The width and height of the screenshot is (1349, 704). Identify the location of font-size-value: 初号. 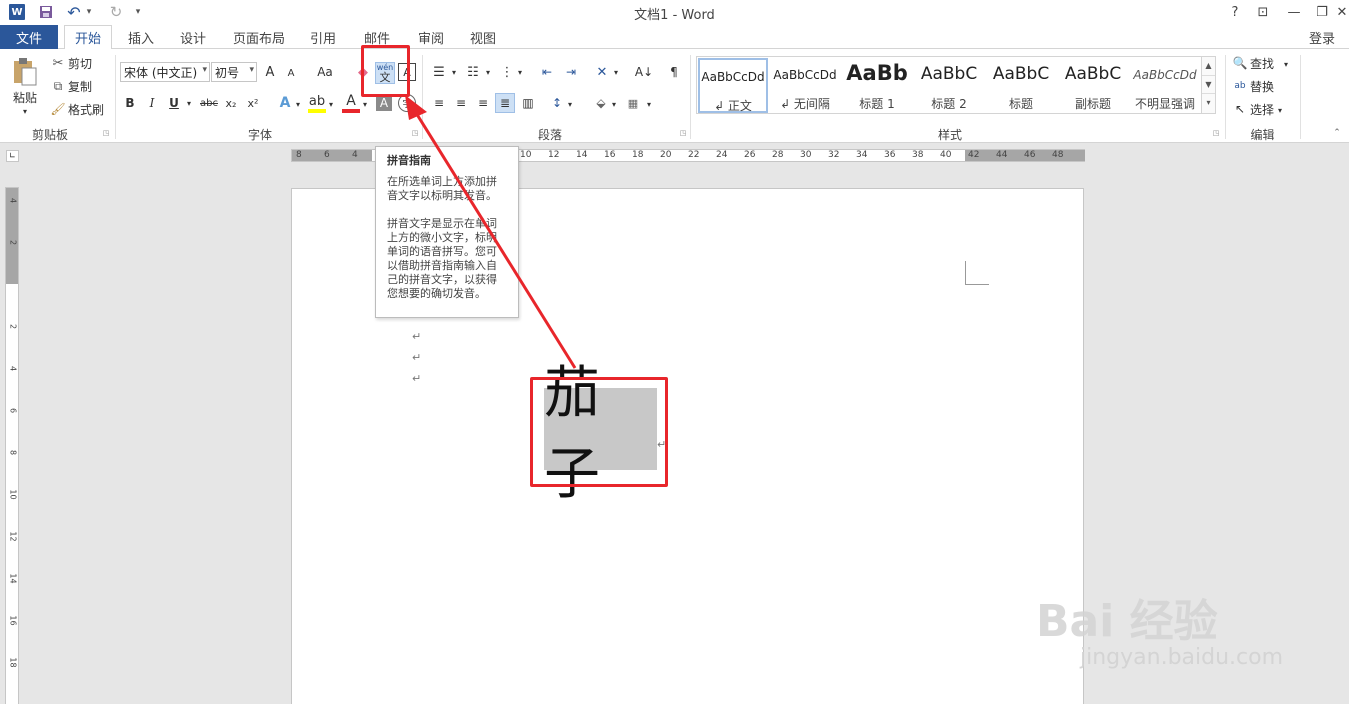
(227, 72).